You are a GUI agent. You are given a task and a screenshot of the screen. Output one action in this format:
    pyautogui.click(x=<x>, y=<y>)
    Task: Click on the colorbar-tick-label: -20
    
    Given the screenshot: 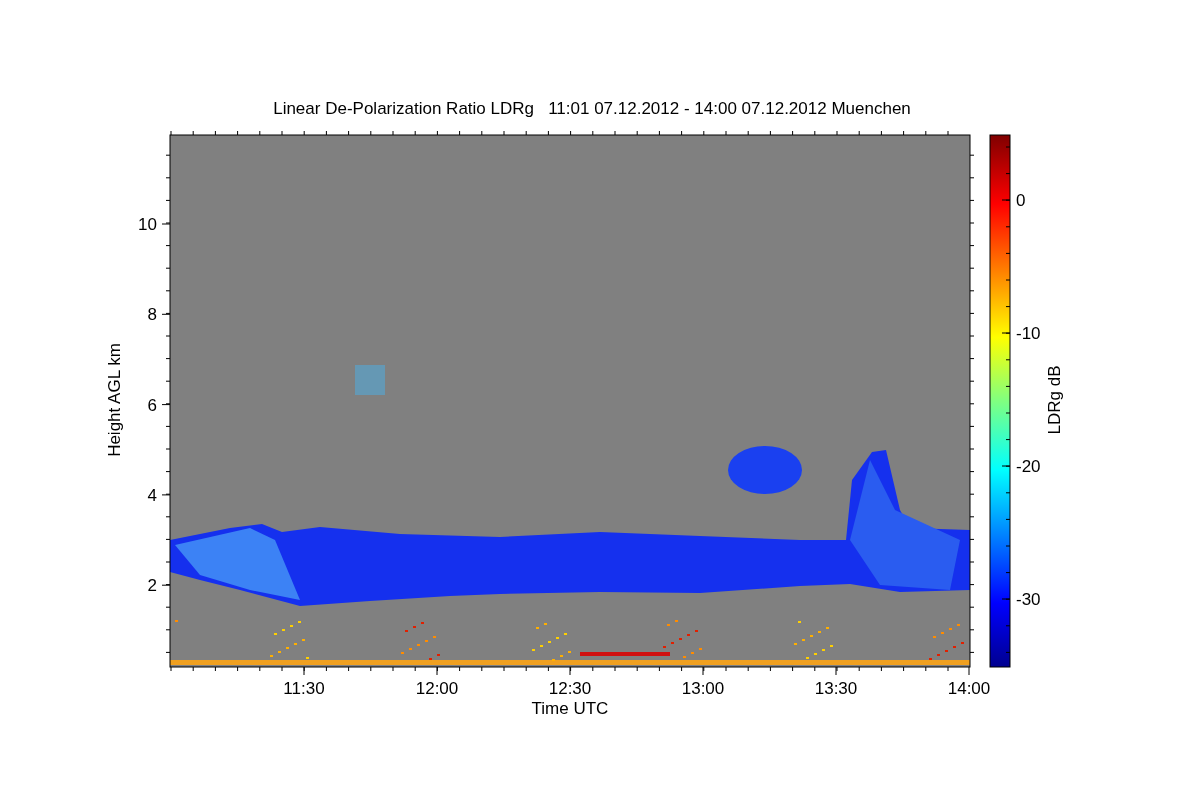 What is the action you would take?
    pyautogui.click(x=1028, y=466)
    